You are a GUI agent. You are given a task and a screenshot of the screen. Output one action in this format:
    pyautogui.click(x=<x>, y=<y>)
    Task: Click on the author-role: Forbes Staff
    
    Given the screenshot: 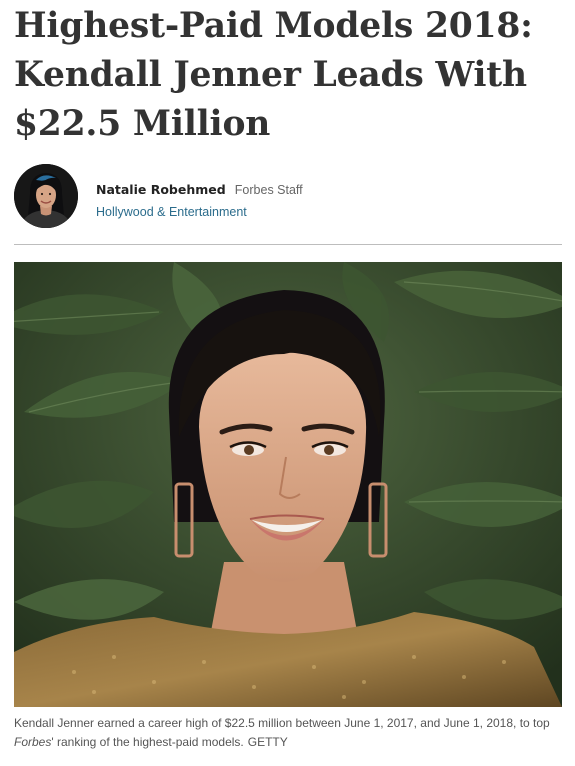 What is the action you would take?
    pyautogui.click(x=268, y=190)
    